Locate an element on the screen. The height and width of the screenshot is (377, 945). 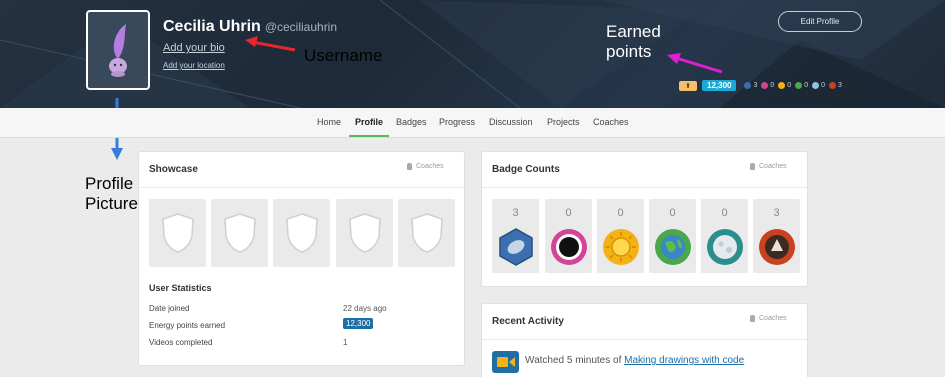
stat-value-energy: 12,300 is located at coordinates (358, 323).